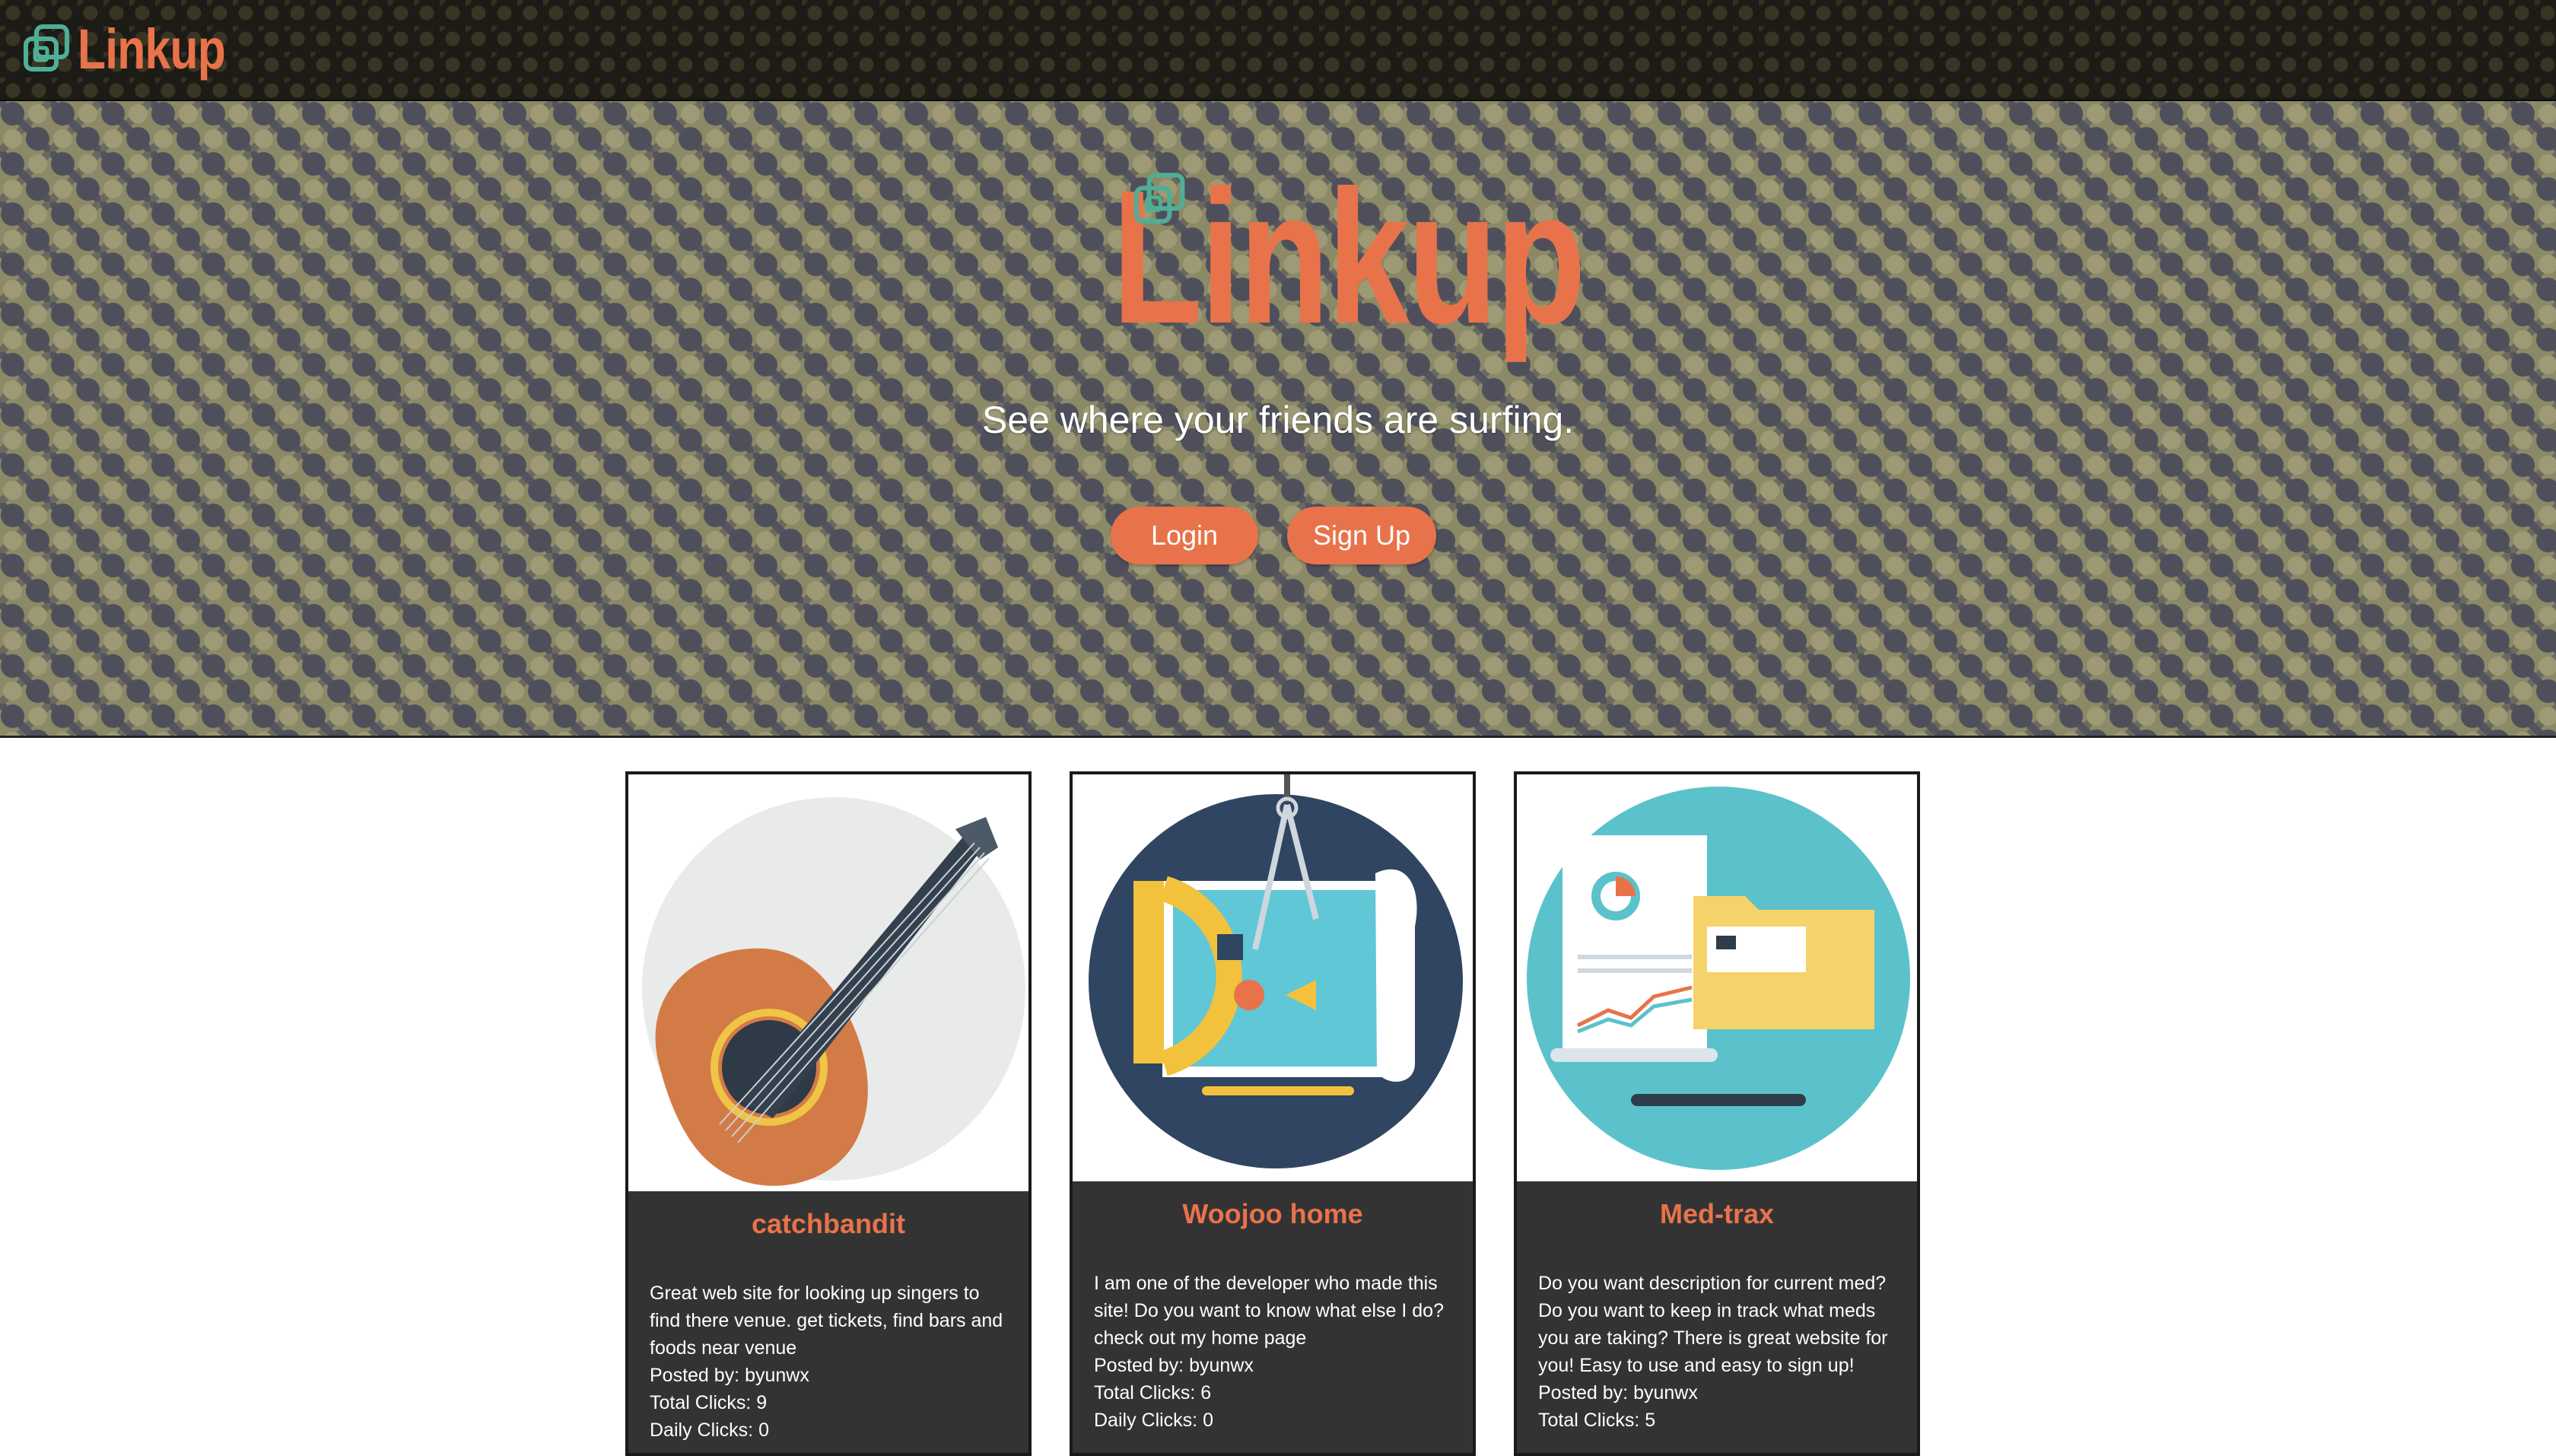 This screenshot has width=2556, height=1456. Describe the element at coordinates (1717, 1212) in the screenshot. I see `card-title: Med-trax` at that location.